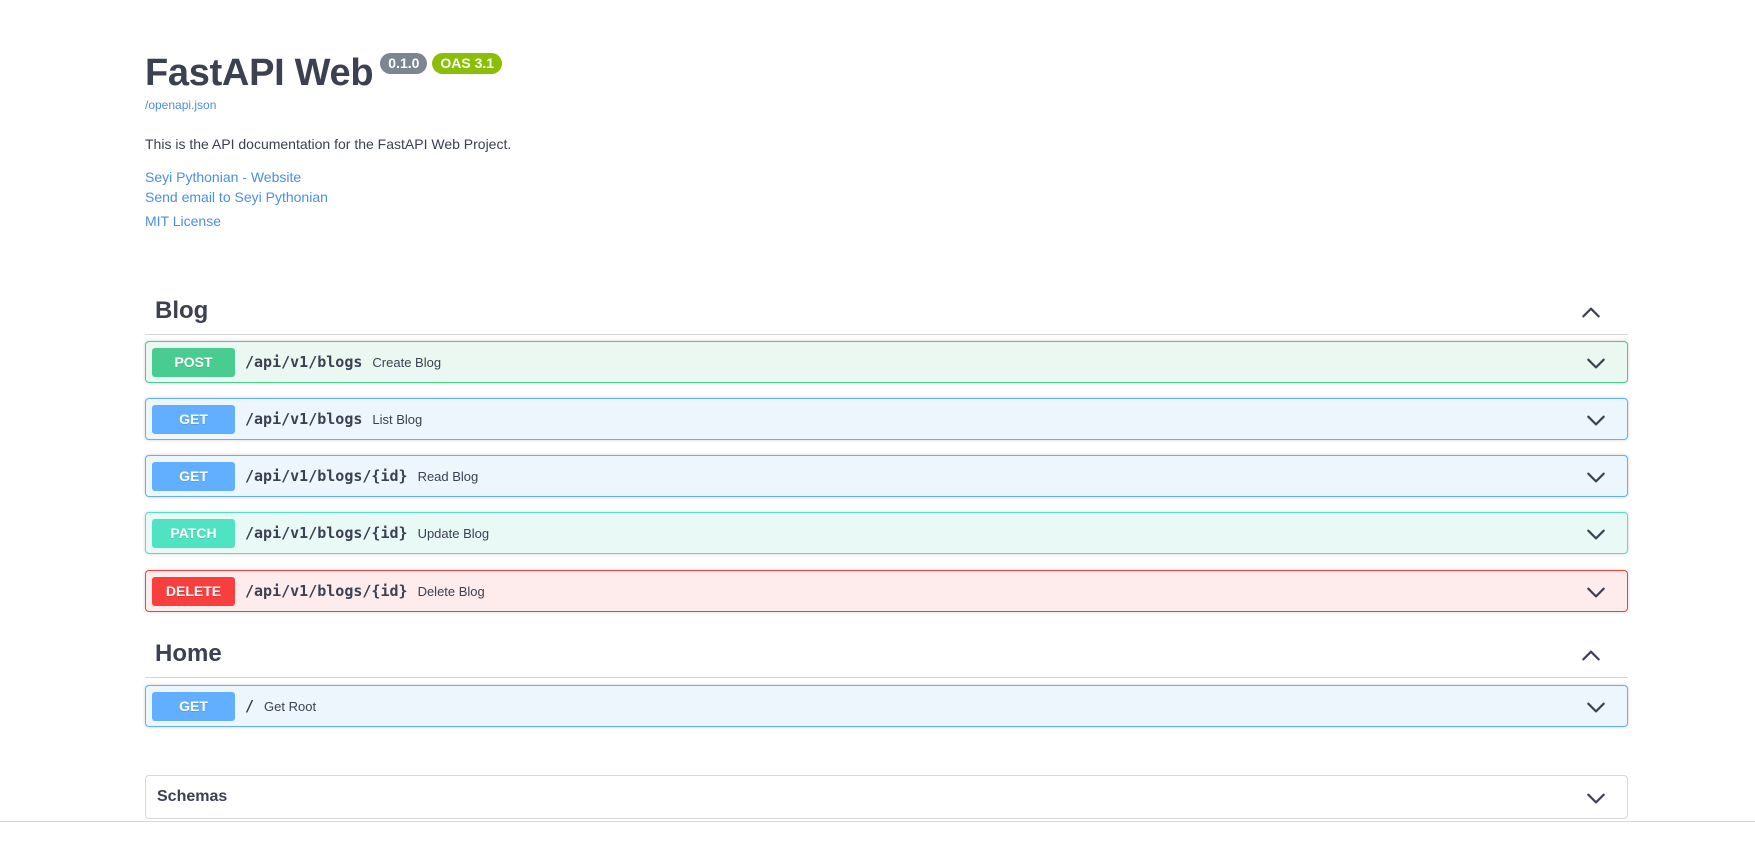  Describe the element at coordinates (407, 362) in the screenshot. I see `operation-summary: Create Blog` at that location.